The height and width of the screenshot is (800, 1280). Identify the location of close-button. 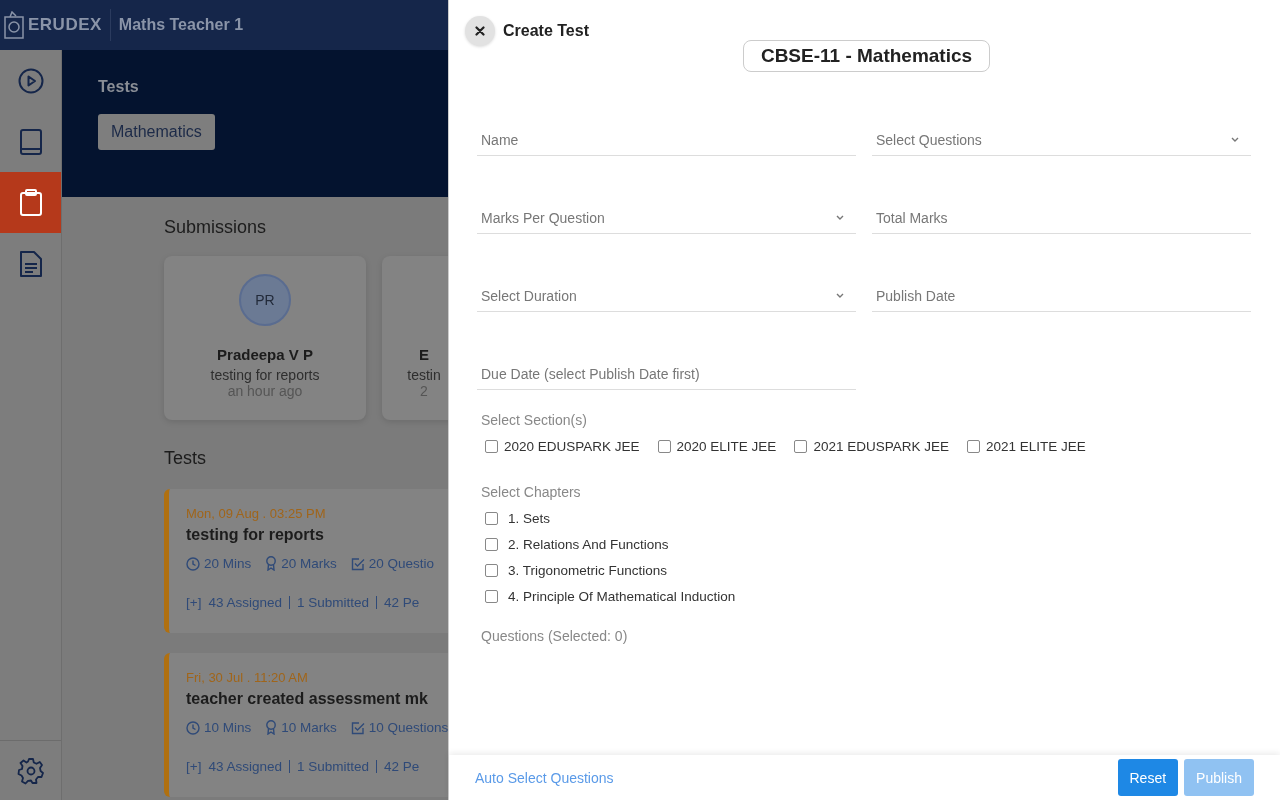
(480, 31).